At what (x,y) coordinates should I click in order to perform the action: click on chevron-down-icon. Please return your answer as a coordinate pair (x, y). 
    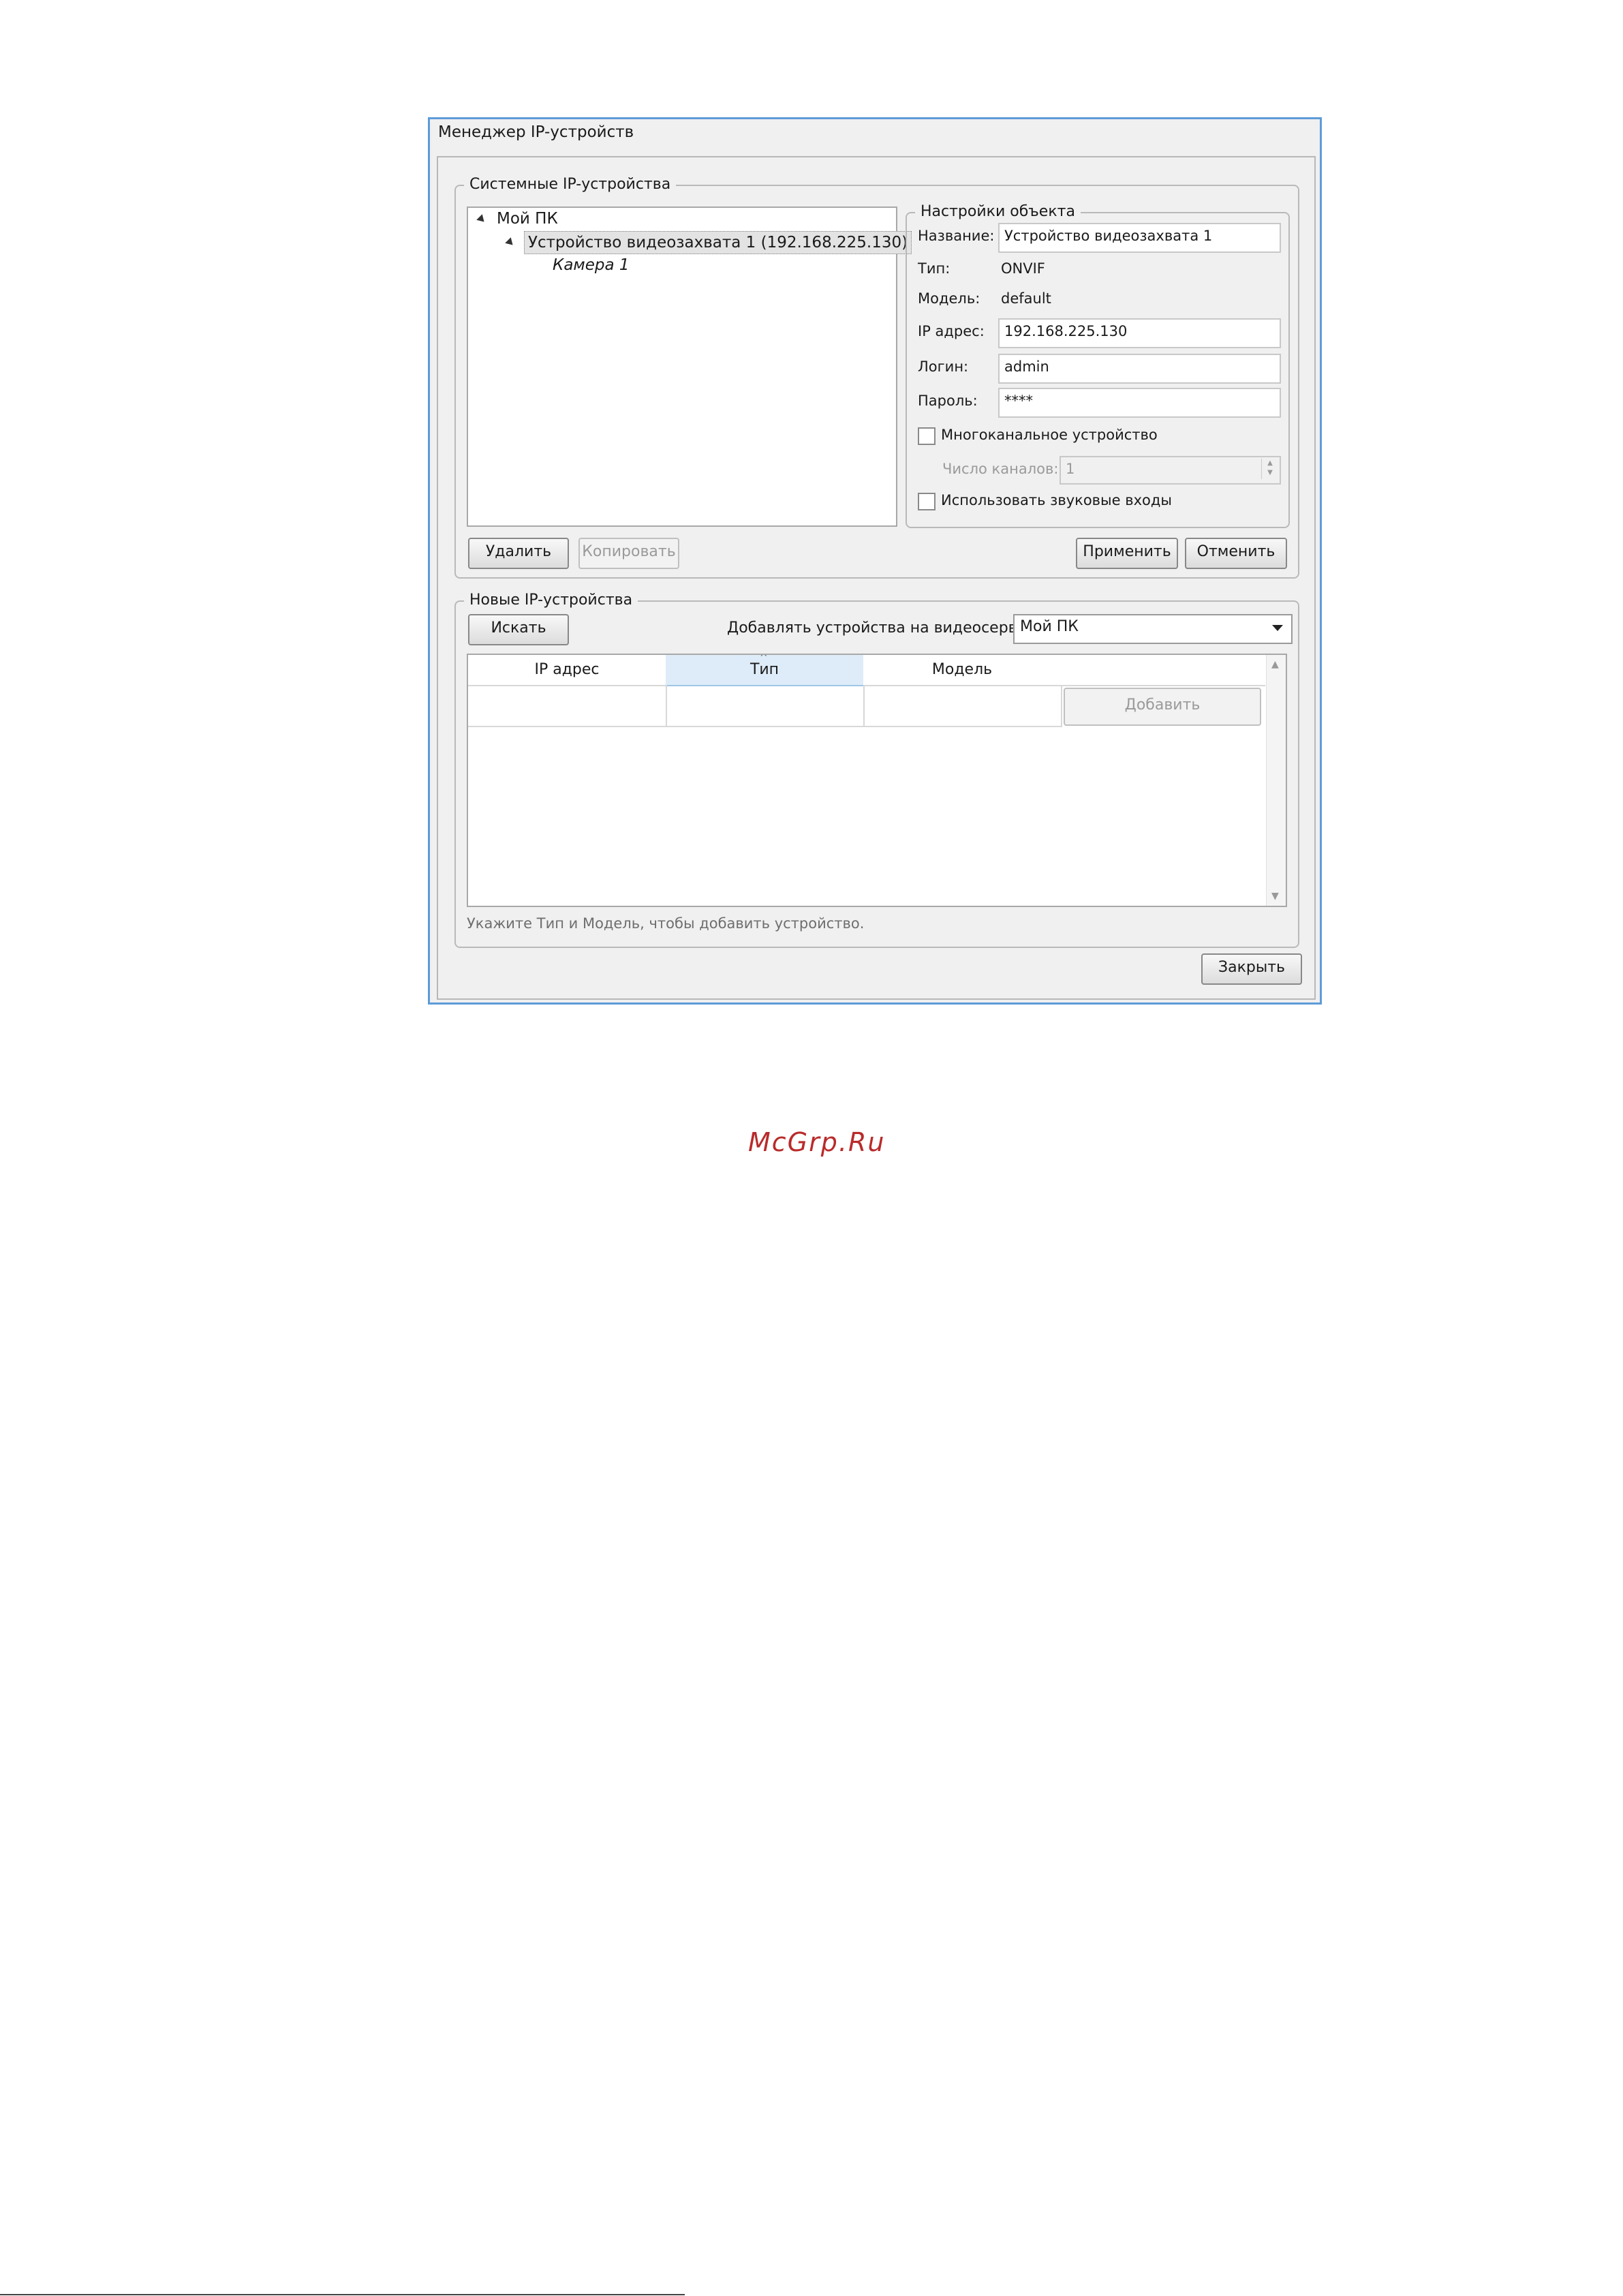
    Looking at the image, I should click on (1277, 628).